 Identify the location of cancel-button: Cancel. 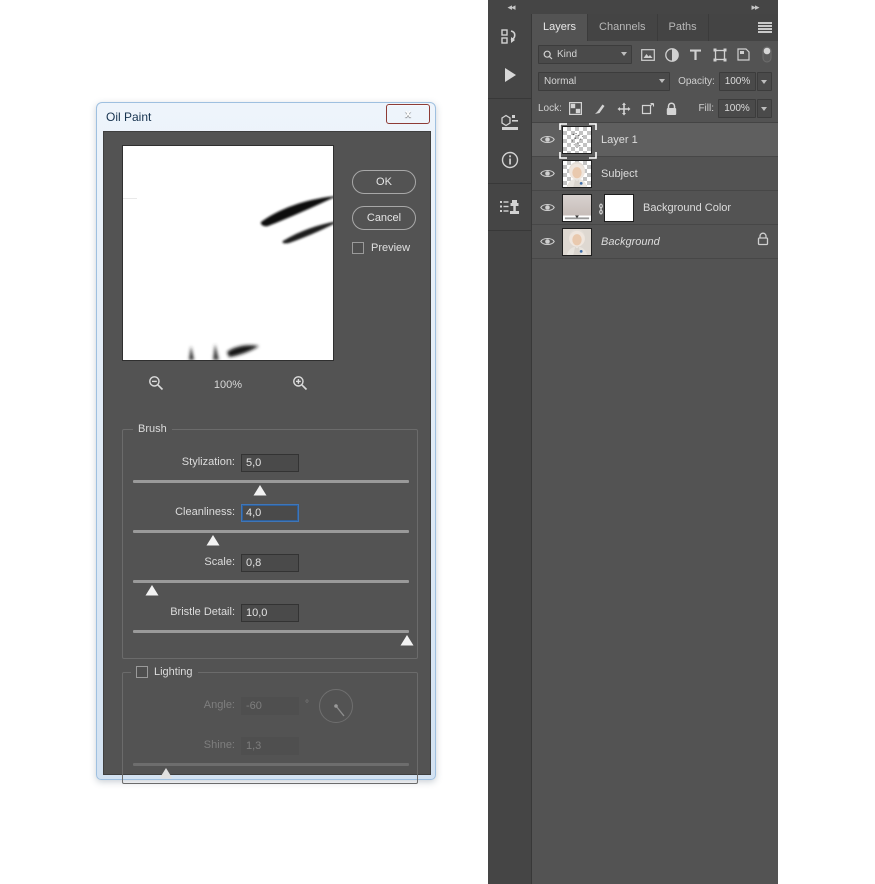
(384, 218).